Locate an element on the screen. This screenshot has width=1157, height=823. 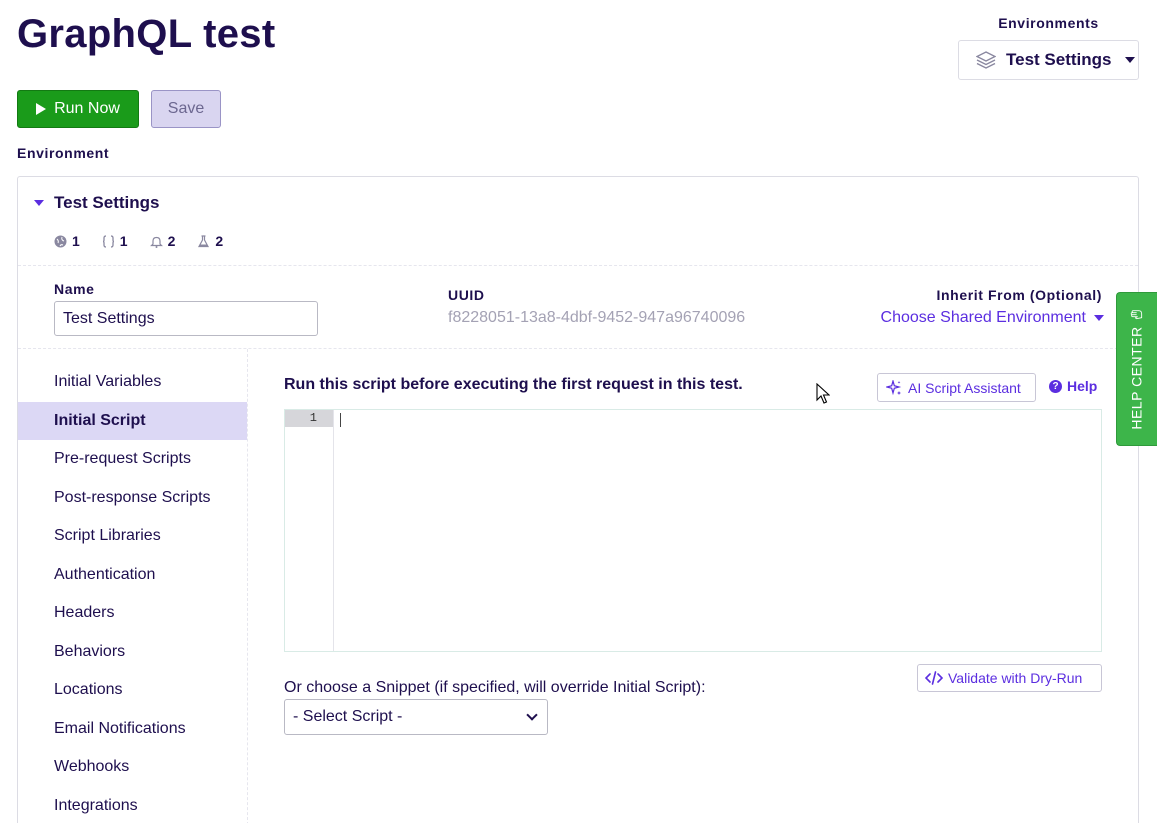
ai-script-assistant-label: AI Script Assistant is located at coordinates (964, 387).